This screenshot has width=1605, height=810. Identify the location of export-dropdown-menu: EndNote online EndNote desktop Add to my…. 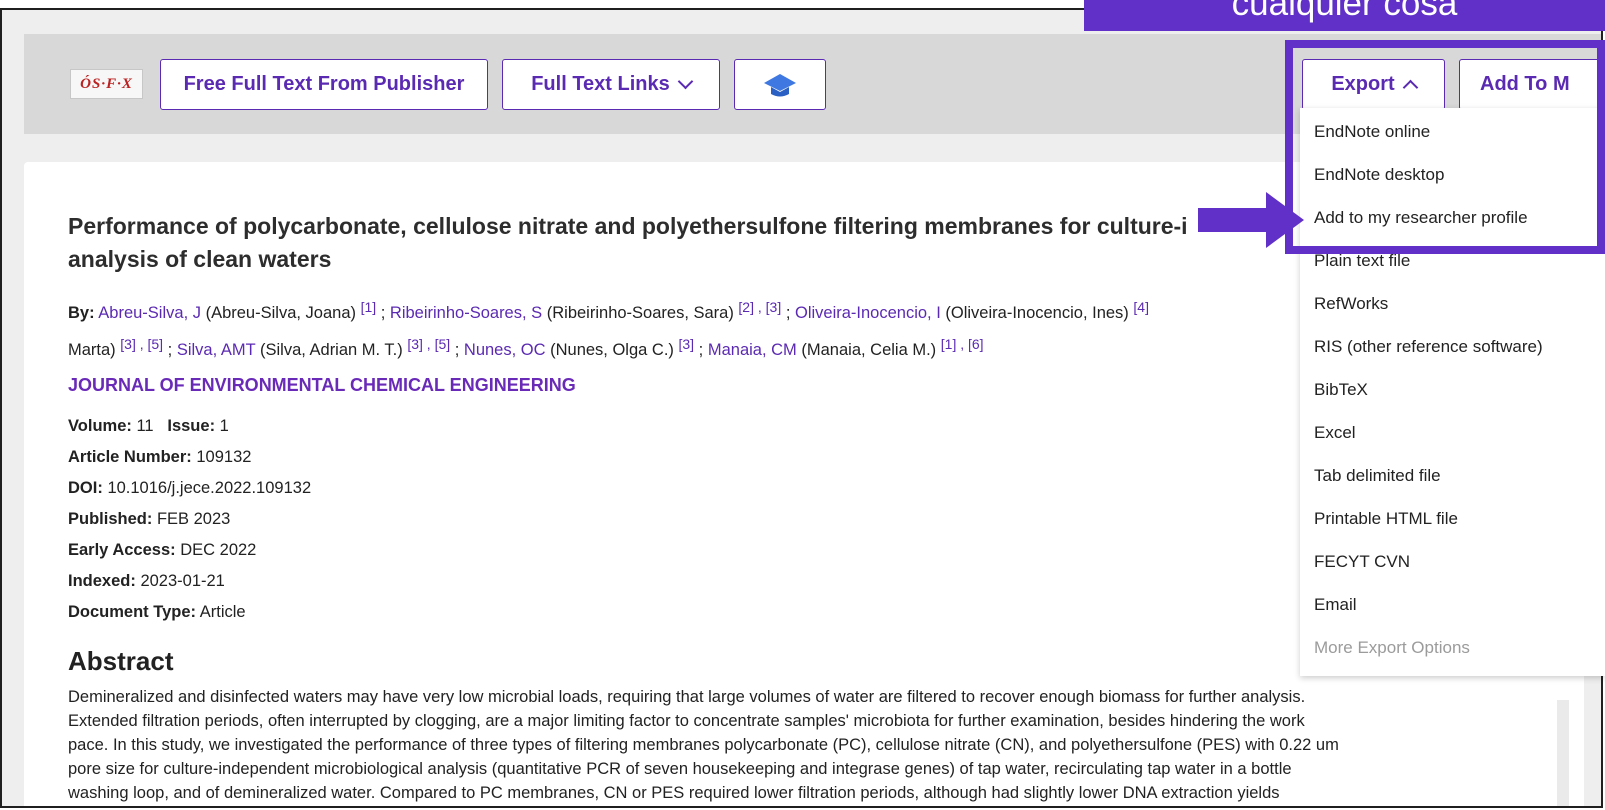
(1452, 392).